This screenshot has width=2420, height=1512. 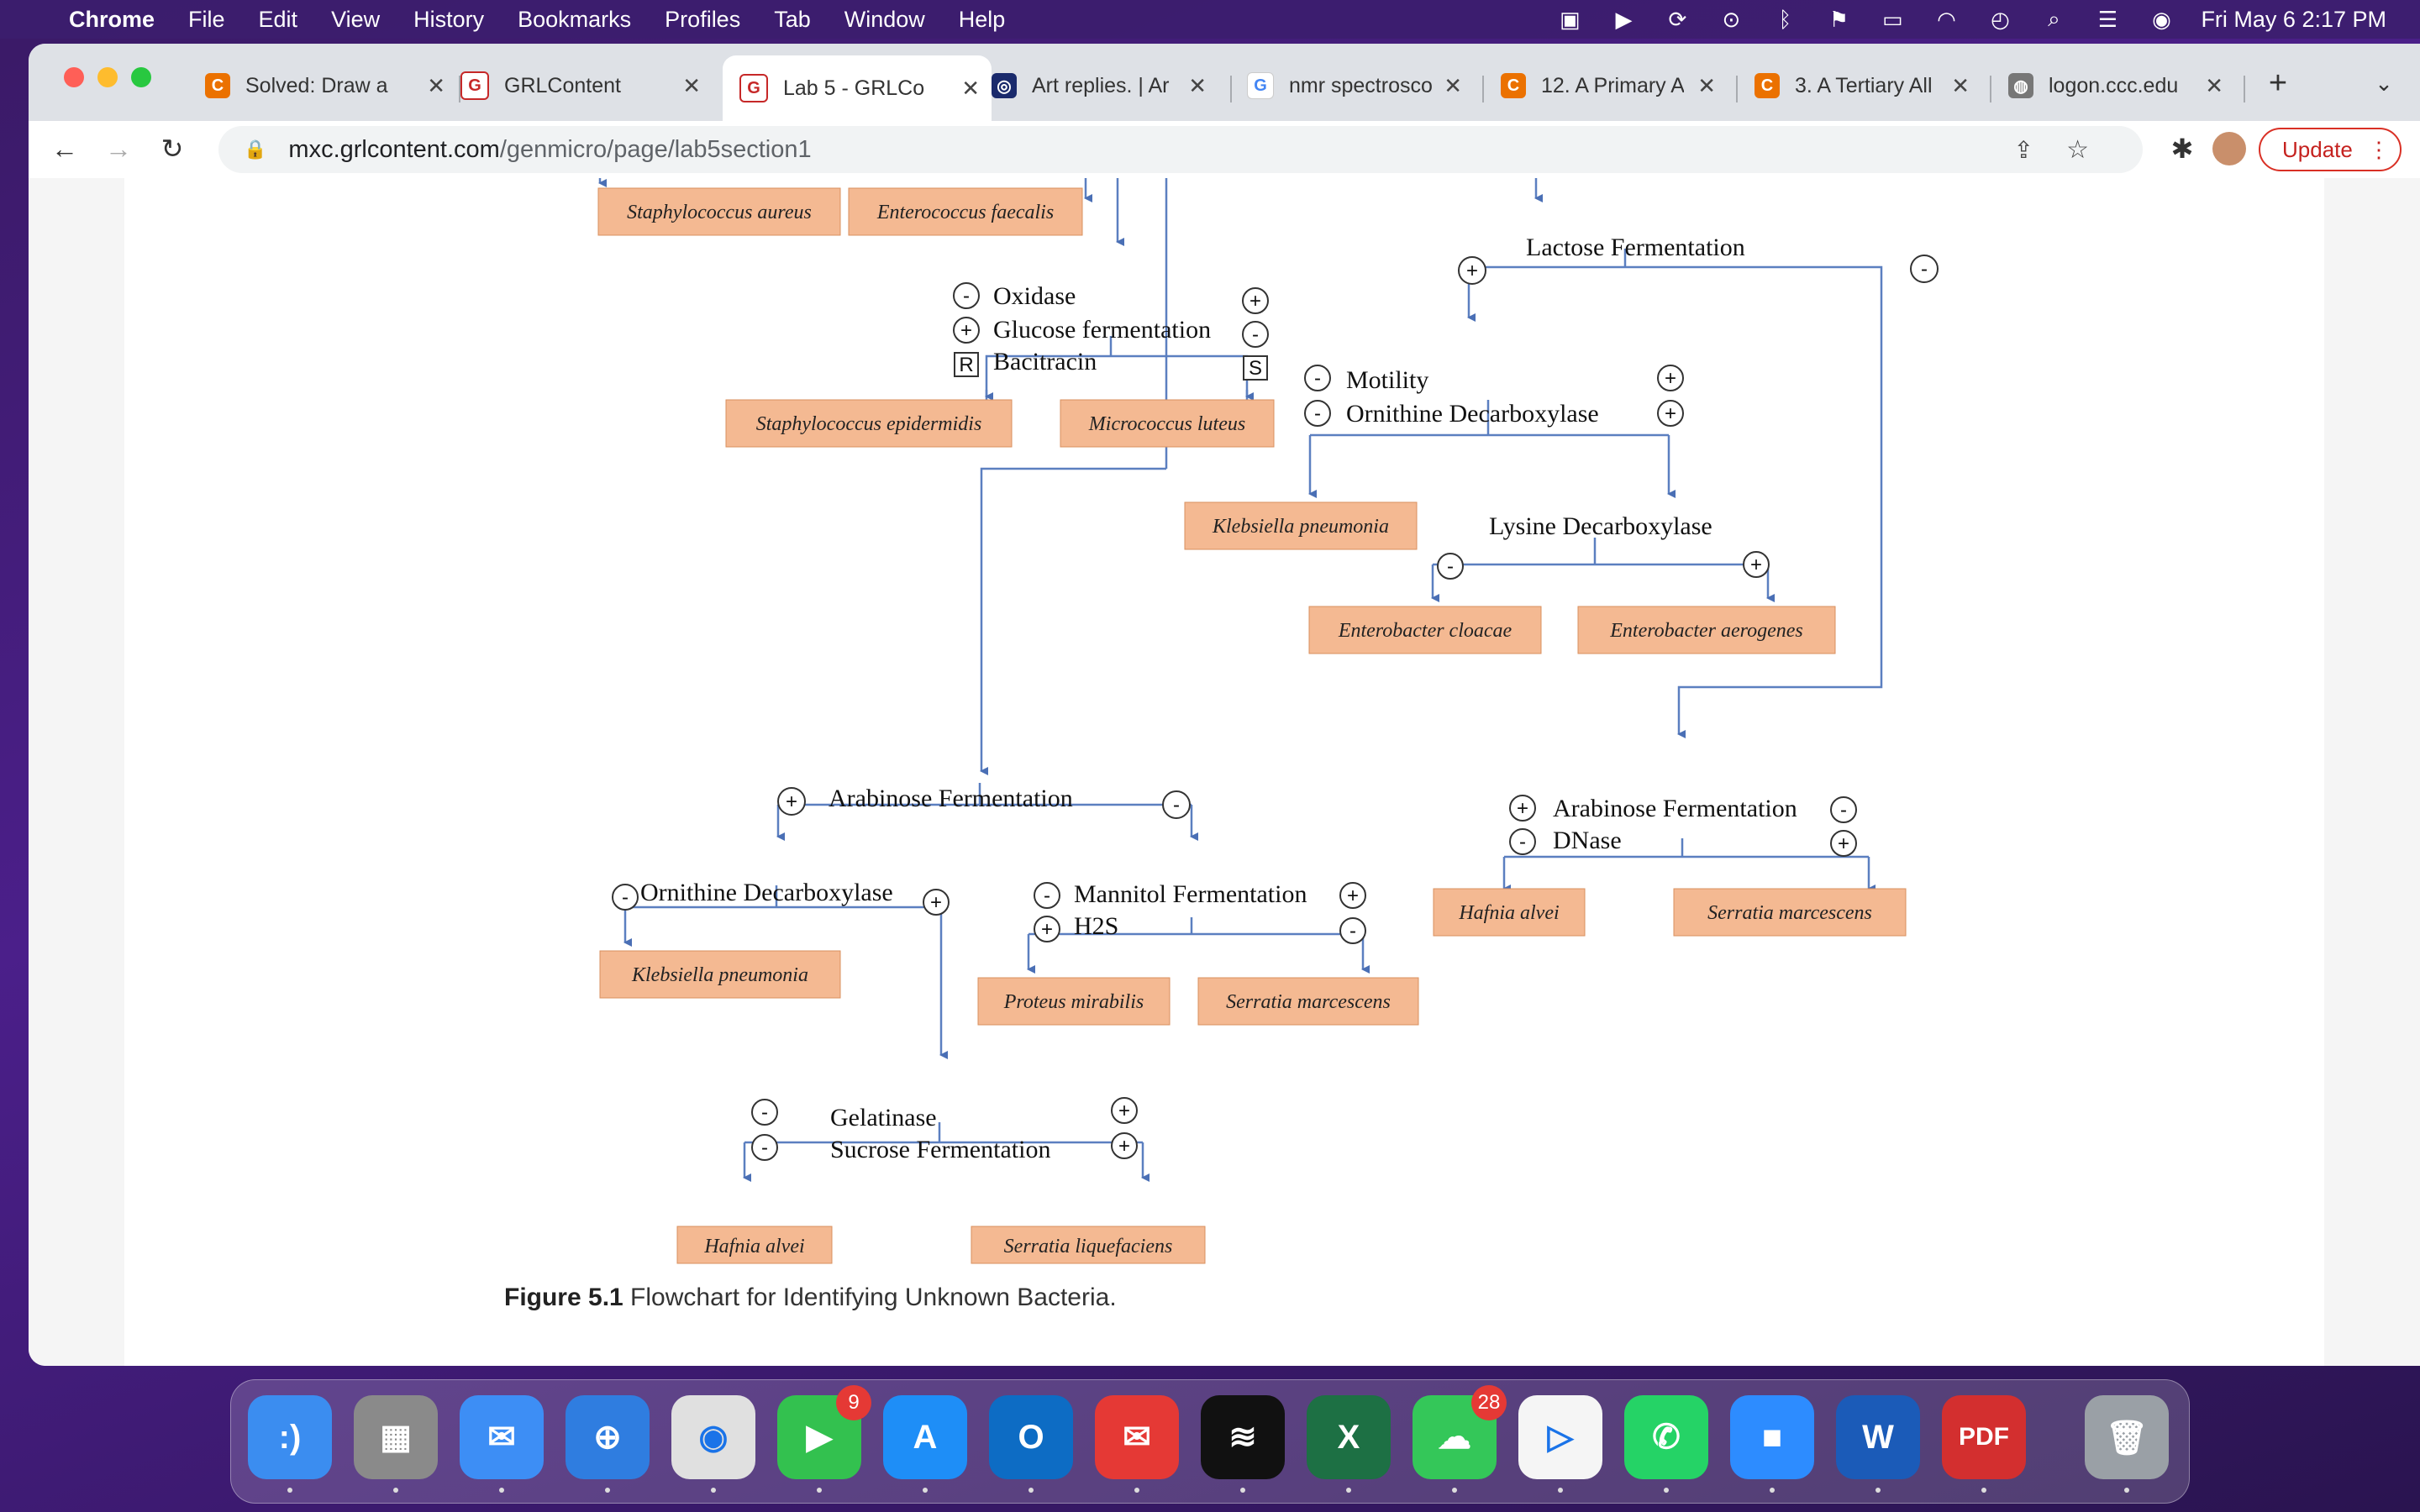 What do you see at coordinates (940, 1149) in the screenshot?
I see `test-sucrose-fermentation: Sucrose Fermentation` at bounding box center [940, 1149].